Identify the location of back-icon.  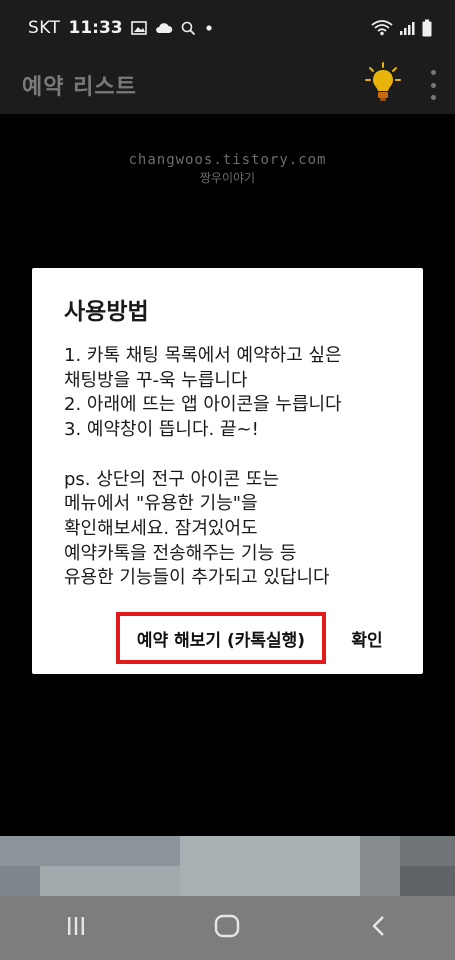
(379, 928).